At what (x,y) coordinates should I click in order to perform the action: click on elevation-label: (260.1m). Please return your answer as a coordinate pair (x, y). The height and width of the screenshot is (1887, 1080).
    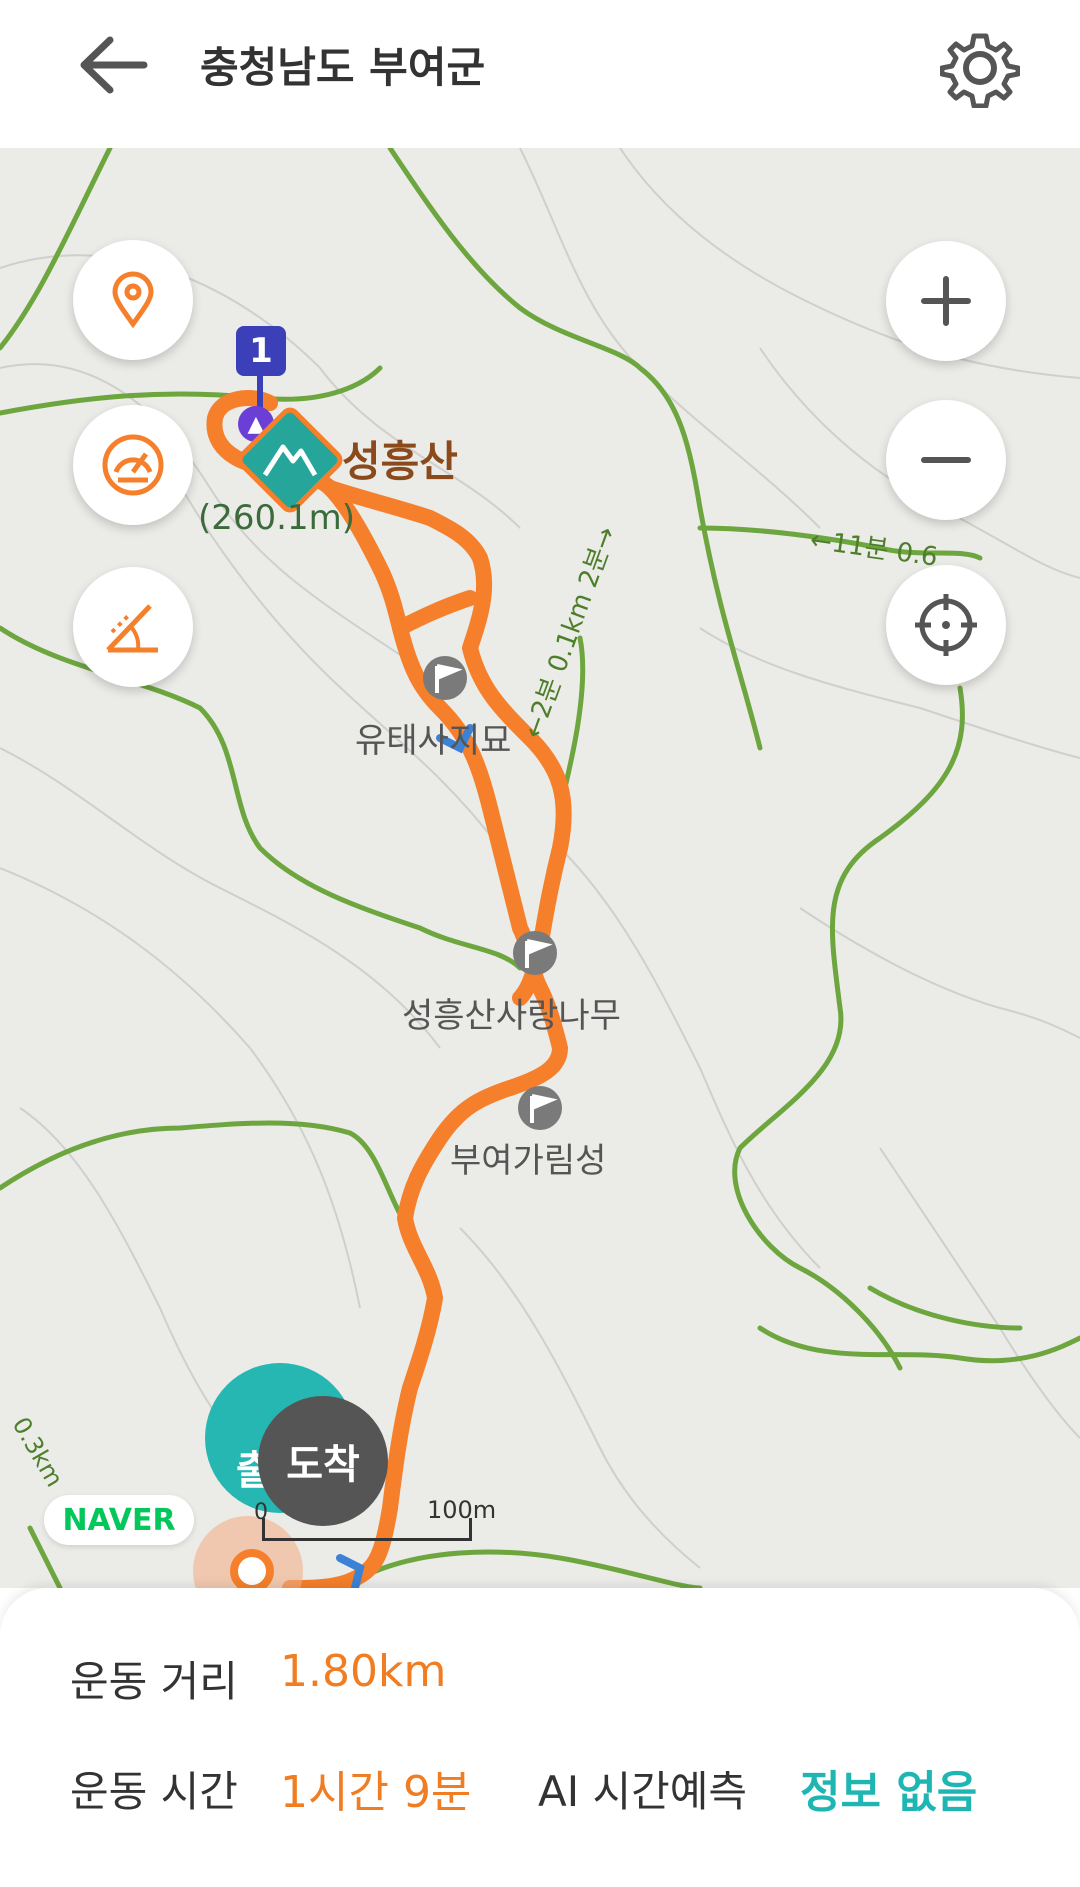
    Looking at the image, I should click on (276, 518).